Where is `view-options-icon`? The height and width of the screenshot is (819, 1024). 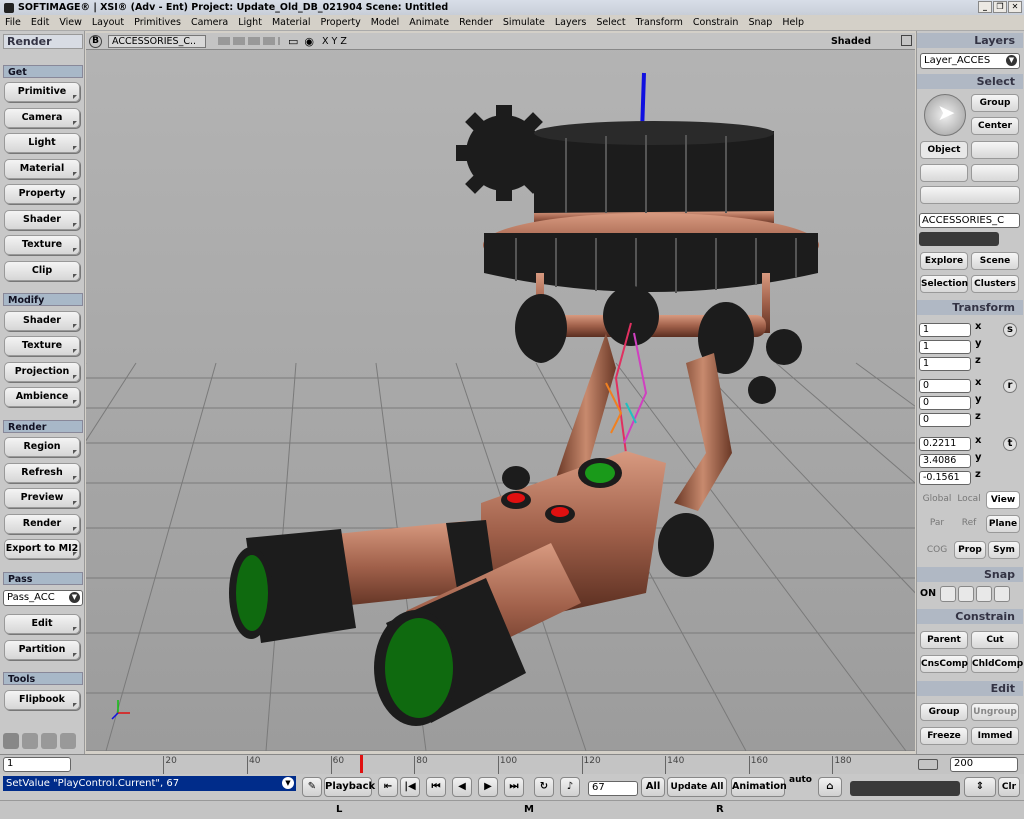
view-options-icon is located at coordinates (249, 41).